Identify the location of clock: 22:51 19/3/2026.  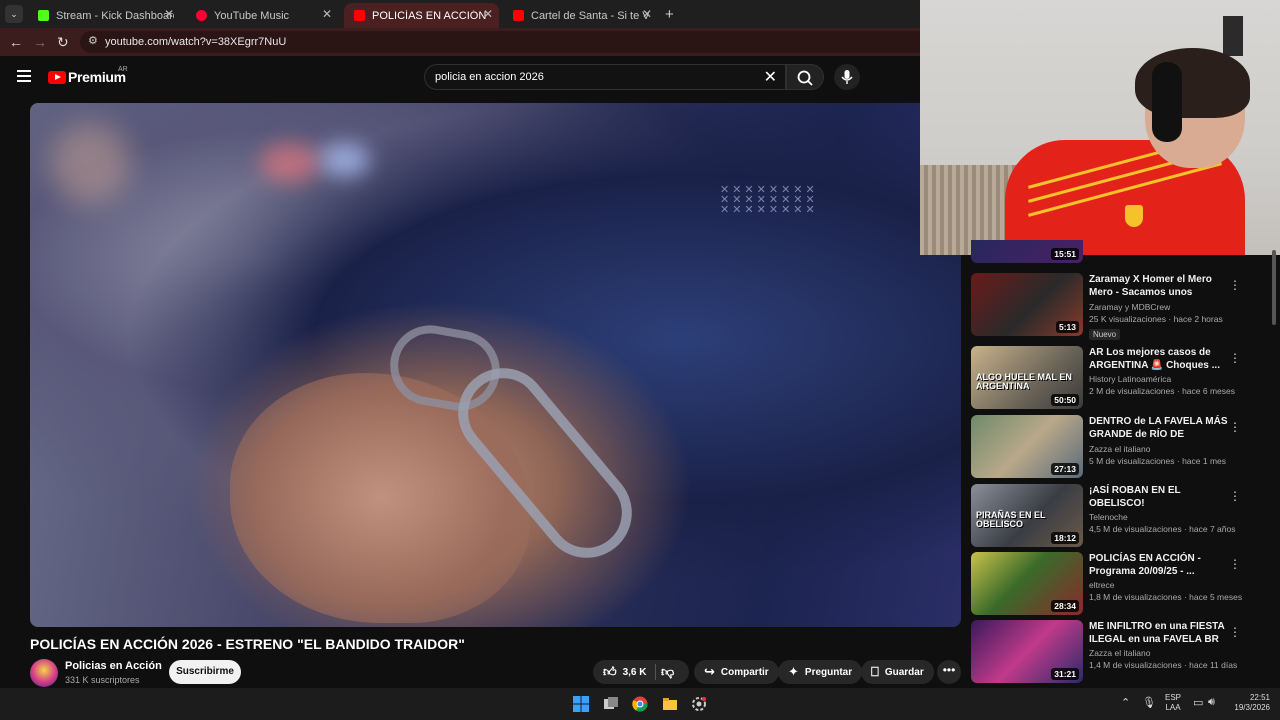
(1249, 703).